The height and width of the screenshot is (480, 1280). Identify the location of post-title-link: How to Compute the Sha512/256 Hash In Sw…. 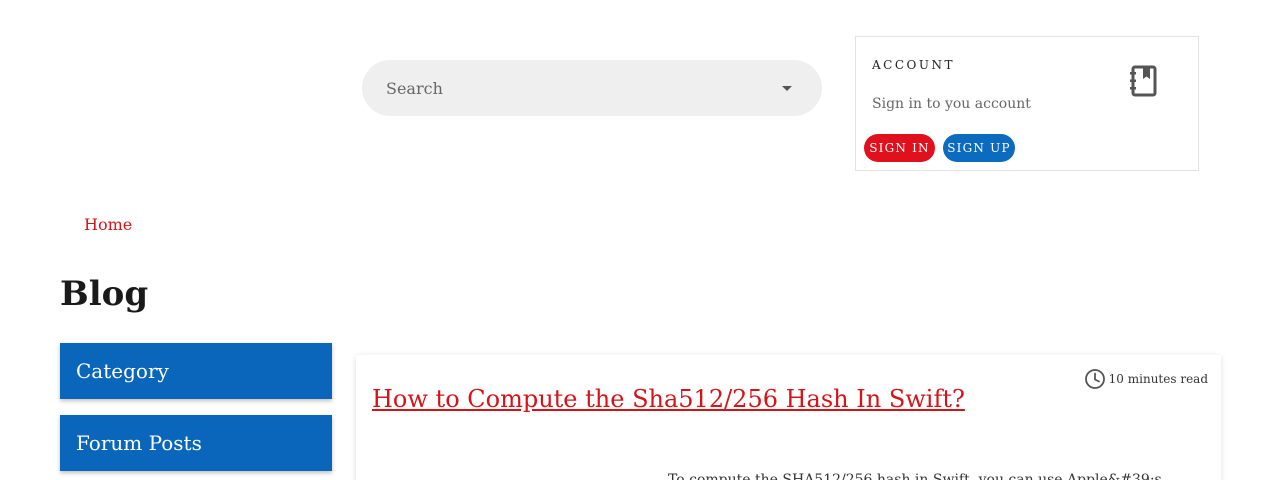
(668, 399).